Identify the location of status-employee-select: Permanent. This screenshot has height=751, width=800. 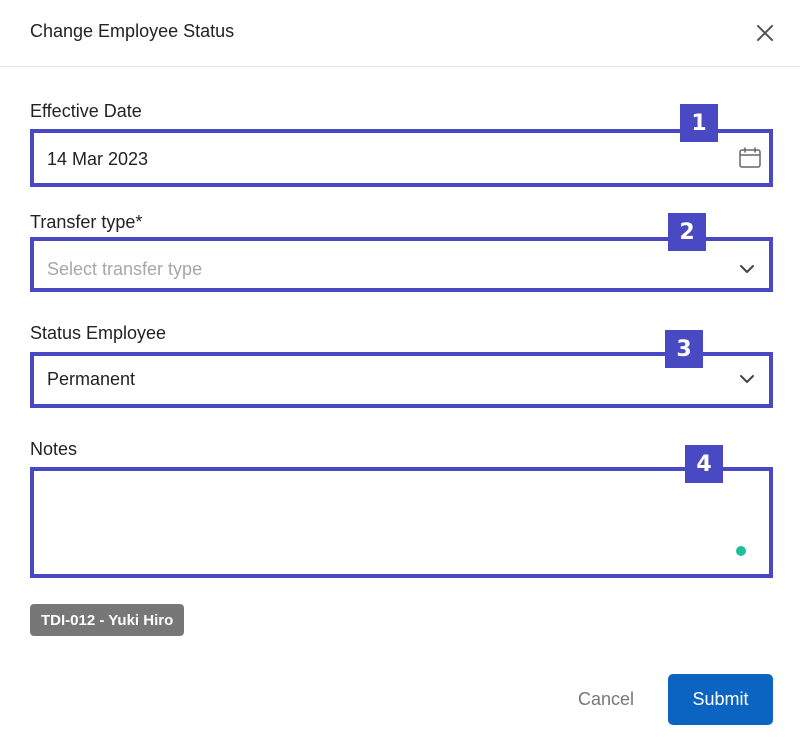
(401, 380).